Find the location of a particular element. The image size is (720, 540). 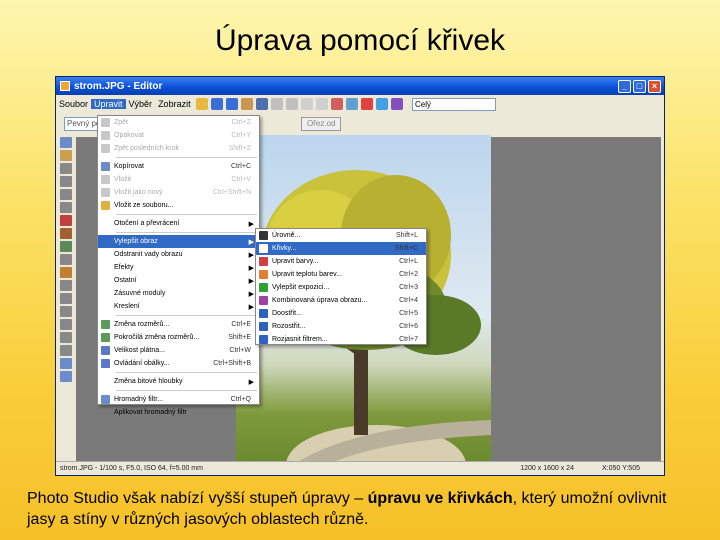

edit-menu-item-efekty: Efekty ▶ is located at coordinates (178, 267).